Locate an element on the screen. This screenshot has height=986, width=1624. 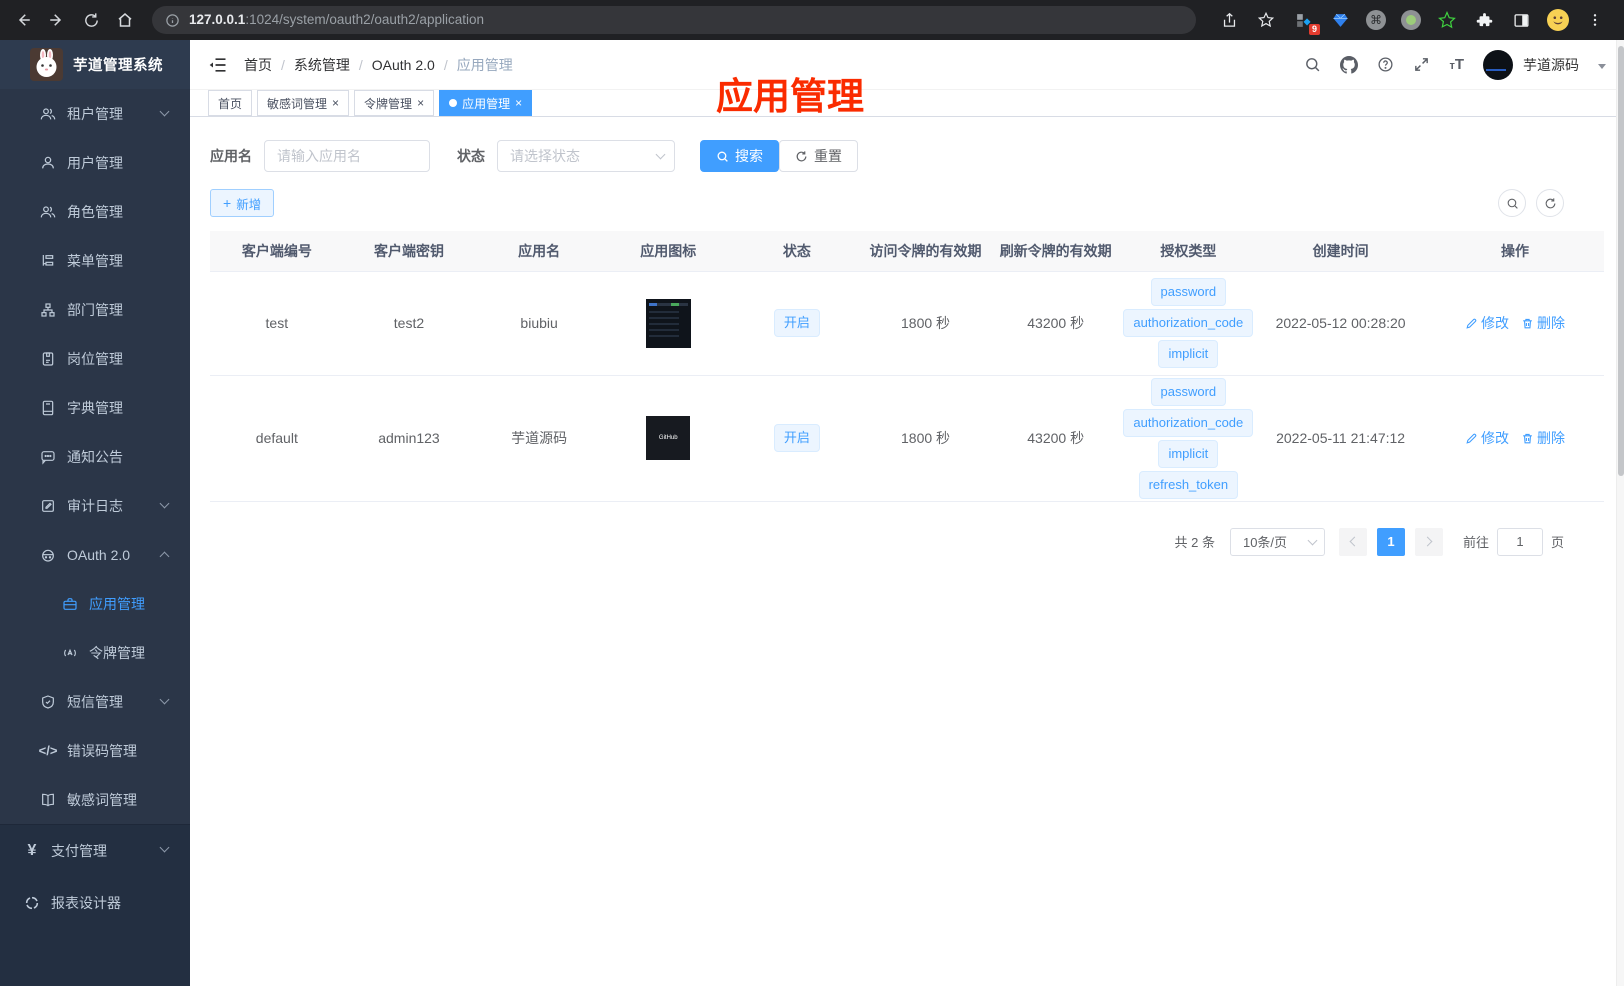
cell-grant-types: password authorization_code implicit is located at coordinates (1188, 323).